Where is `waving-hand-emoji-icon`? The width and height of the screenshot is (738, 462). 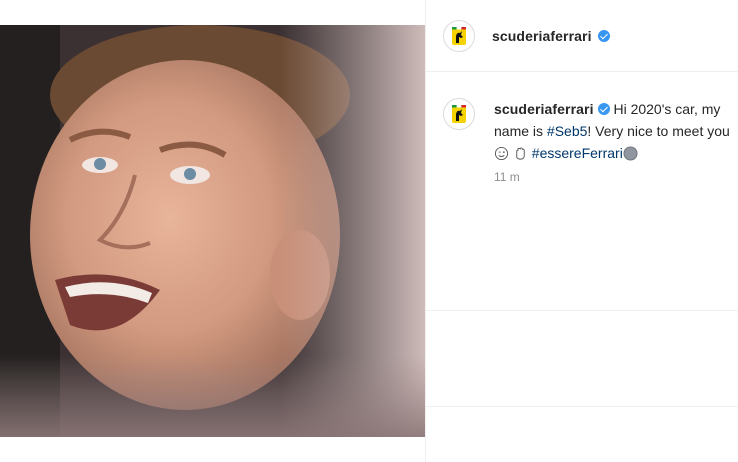 waving-hand-emoji-icon is located at coordinates (520, 153).